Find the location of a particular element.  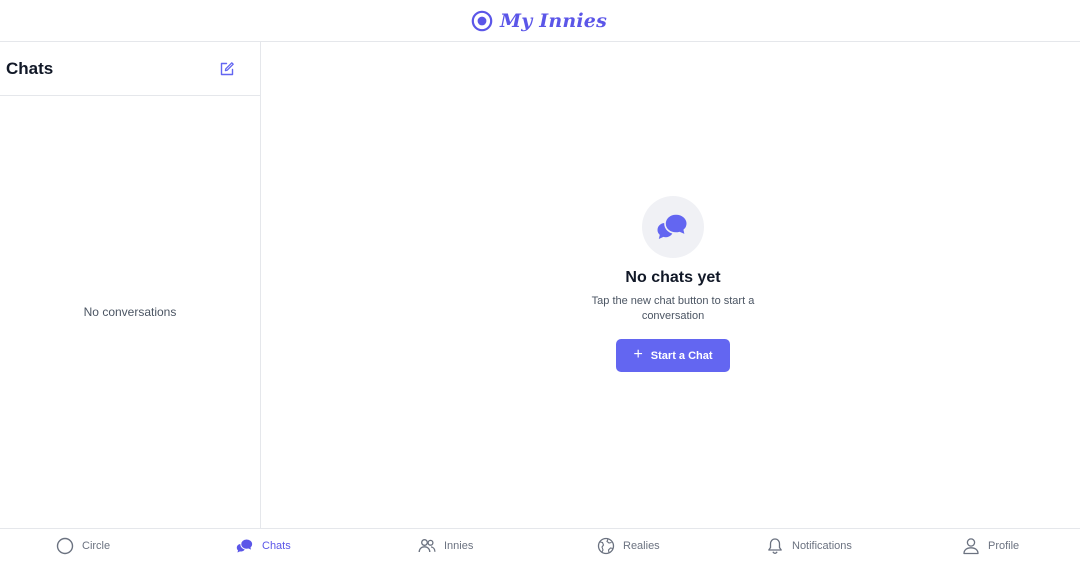

logo-icon is located at coordinates (482, 20).